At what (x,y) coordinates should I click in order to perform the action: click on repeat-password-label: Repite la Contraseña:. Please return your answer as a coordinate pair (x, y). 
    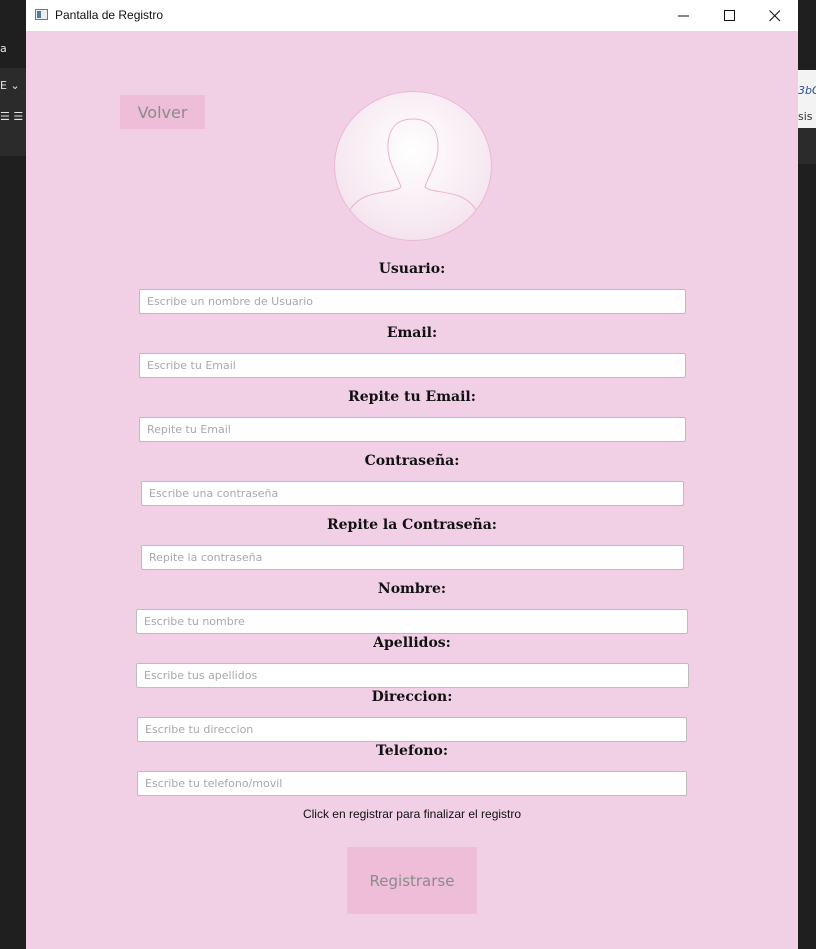
    Looking at the image, I should click on (412, 525).